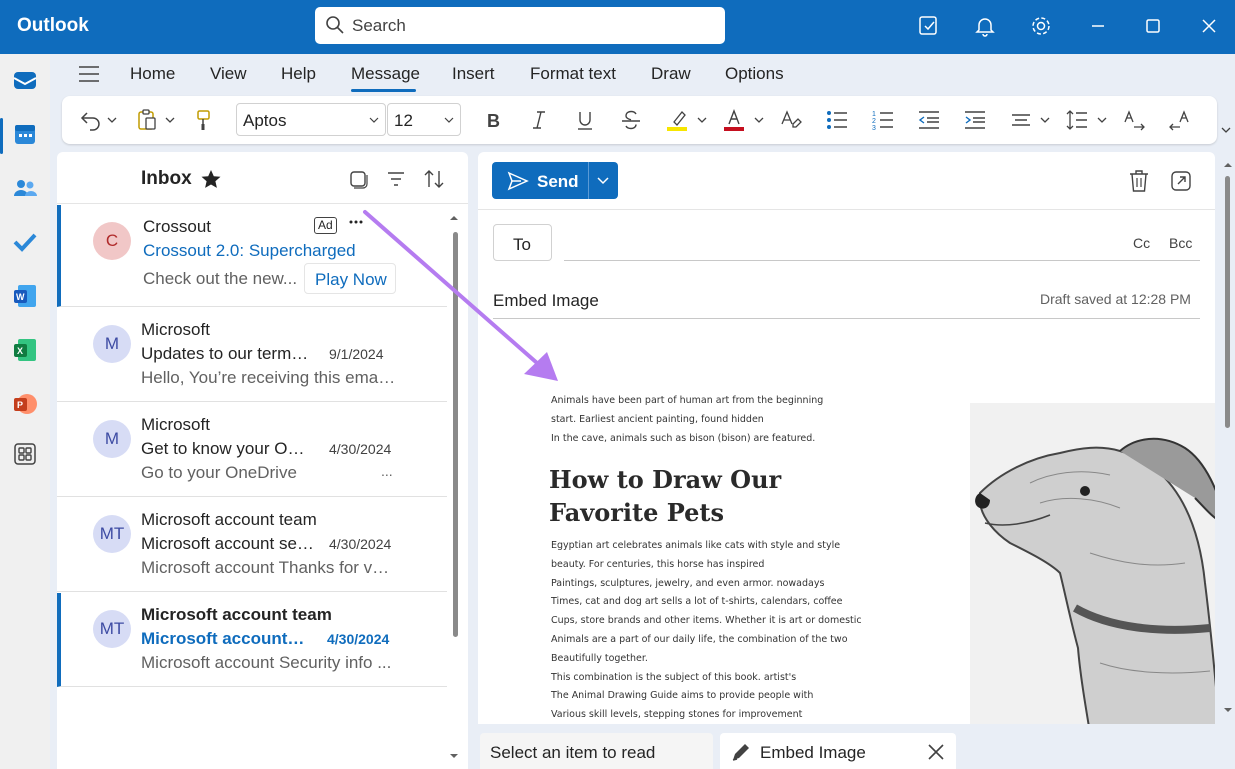 The width and height of the screenshot is (1235, 769). Describe the element at coordinates (1141, 243) in the screenshot. I see `cc-button: Cc` at that location.